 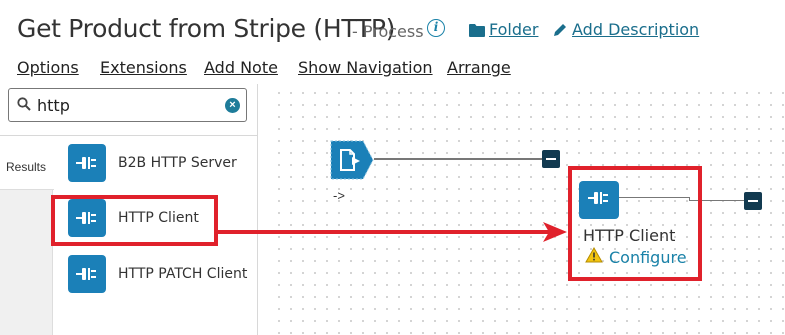 What do you see at coordinates (560, 29) in the screenshot?
I see `pencil-icon` at bounding box center [560, 29].